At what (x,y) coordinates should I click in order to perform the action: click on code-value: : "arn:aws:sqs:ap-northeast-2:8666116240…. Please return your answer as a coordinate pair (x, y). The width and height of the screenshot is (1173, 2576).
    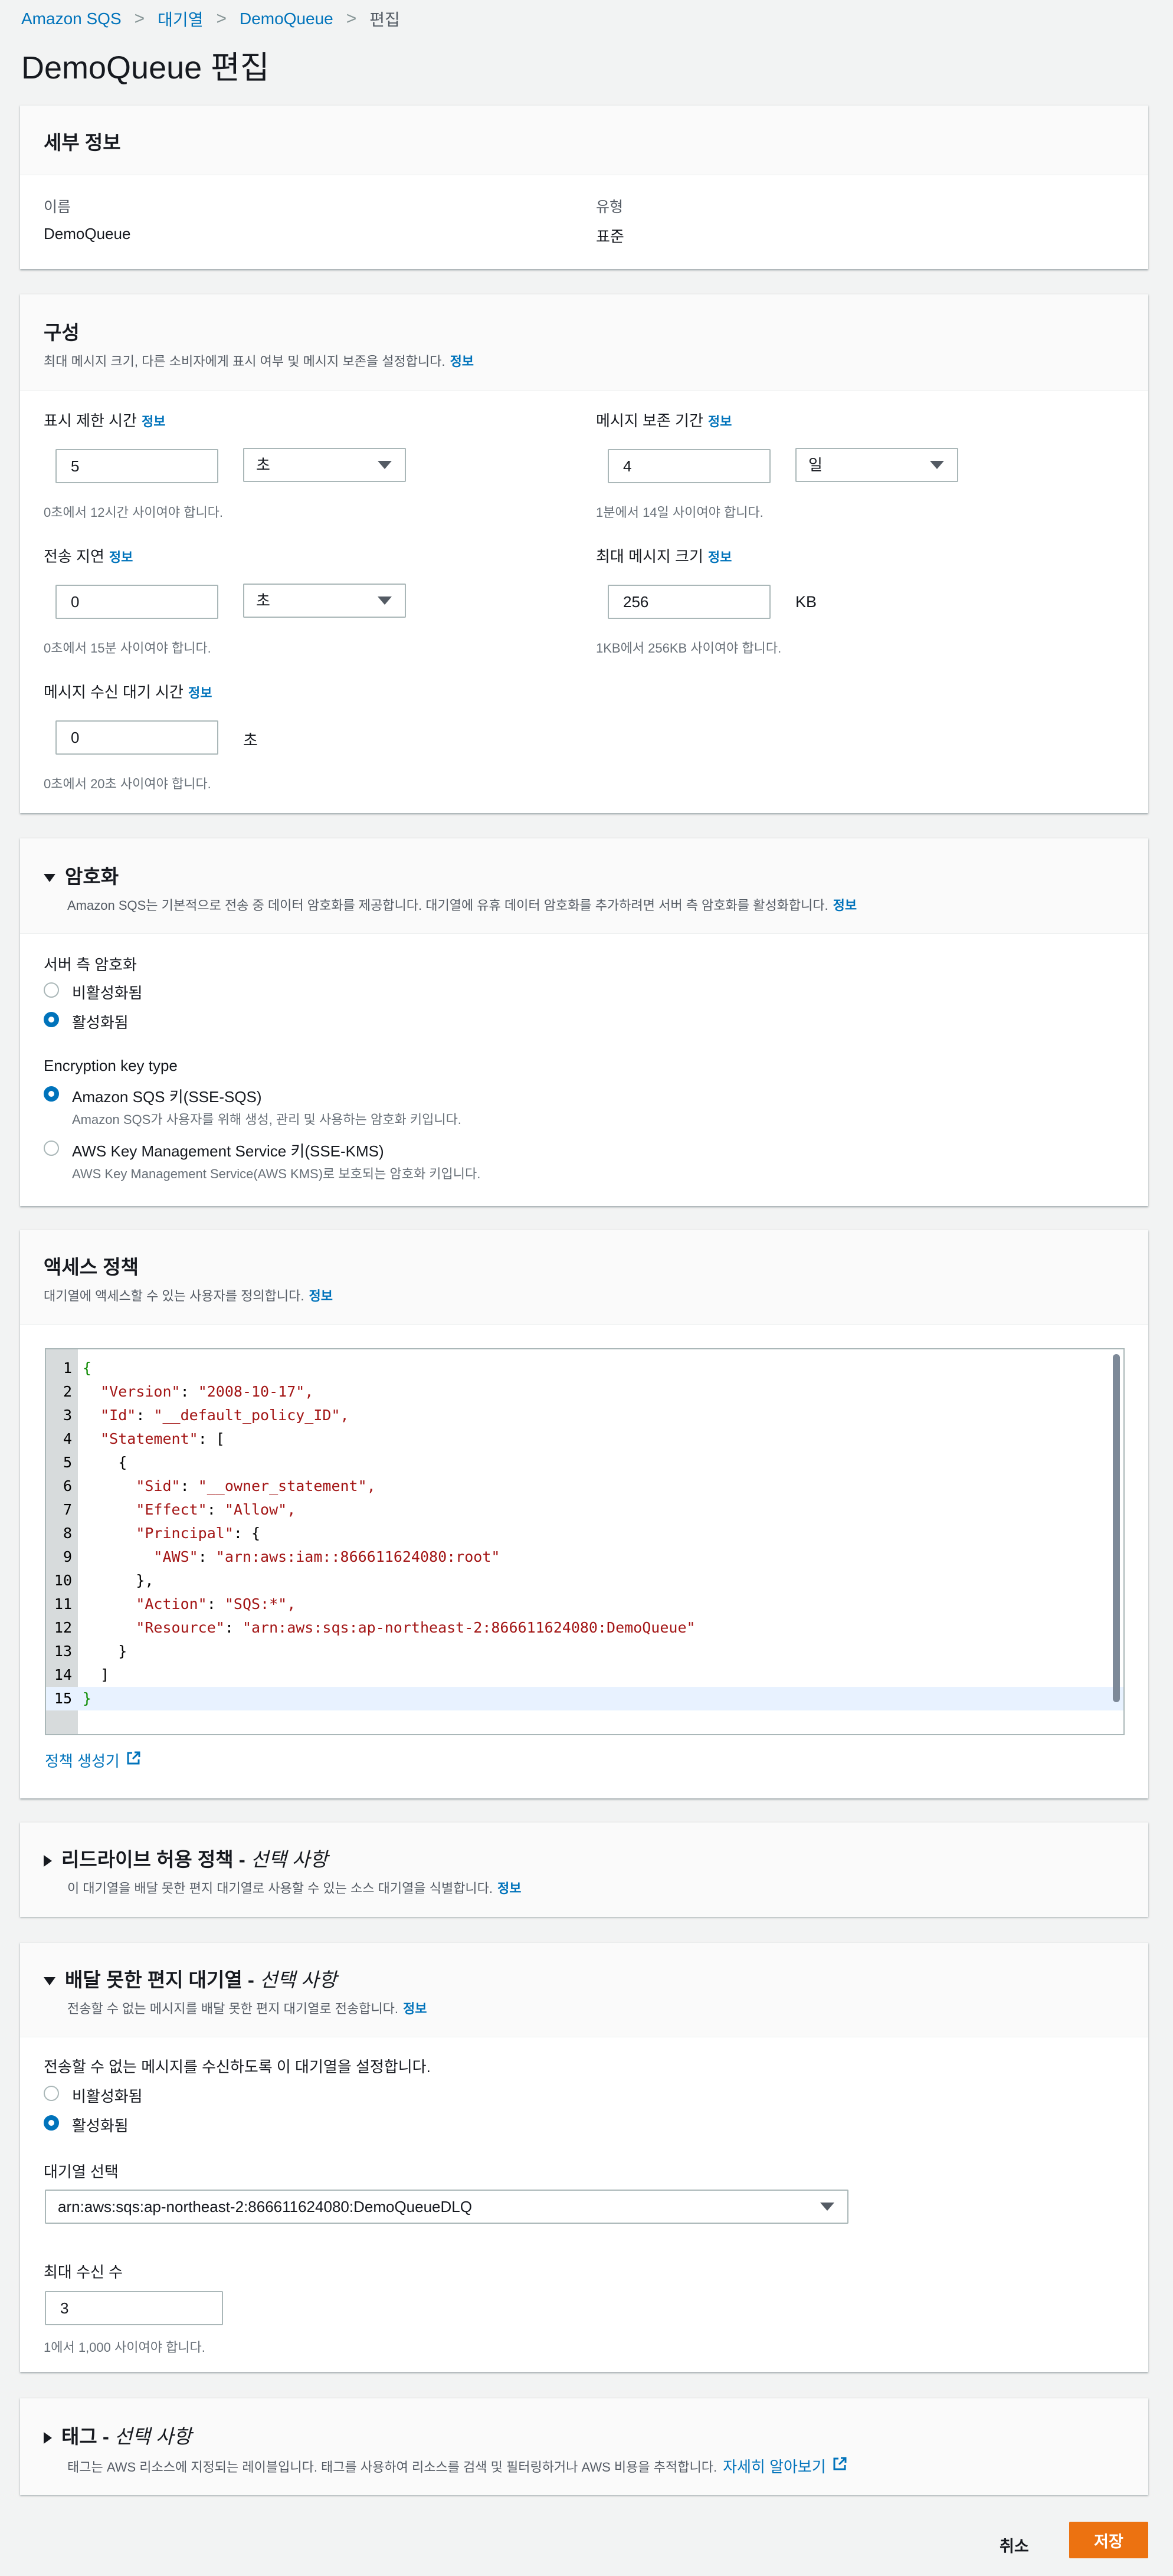
    Looking at the image, I should click on (460, 1627).